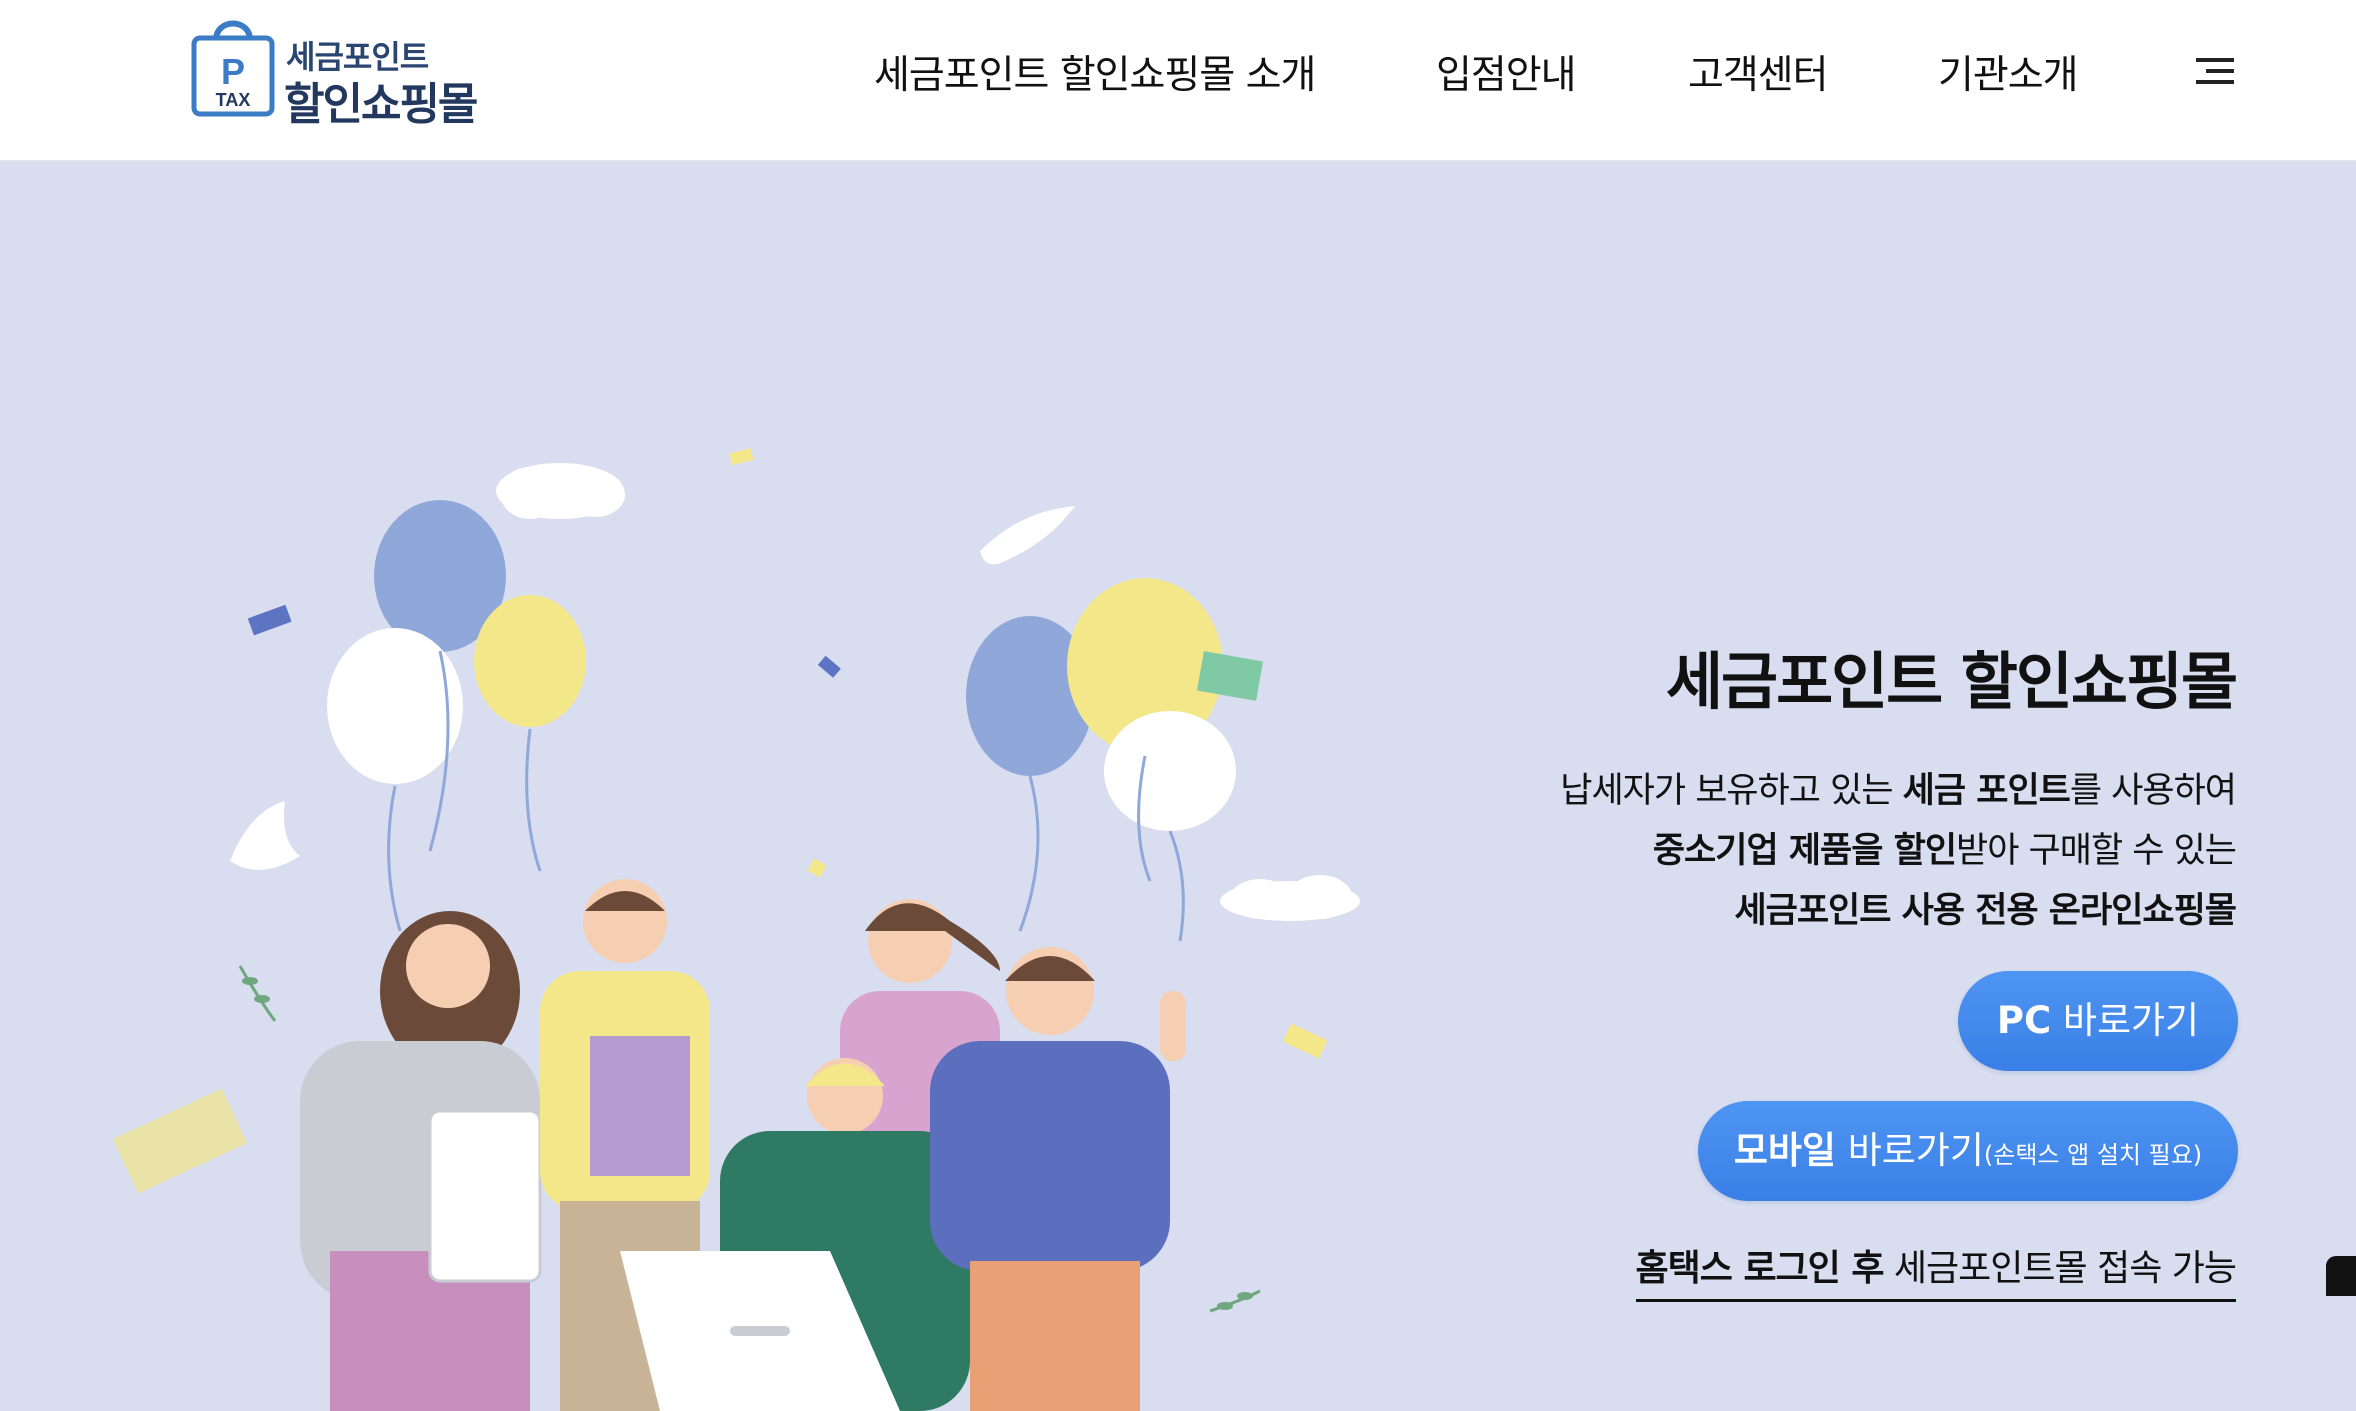  I want to click on logo-line2: 할인쇼핑몰, so click(381, 104).